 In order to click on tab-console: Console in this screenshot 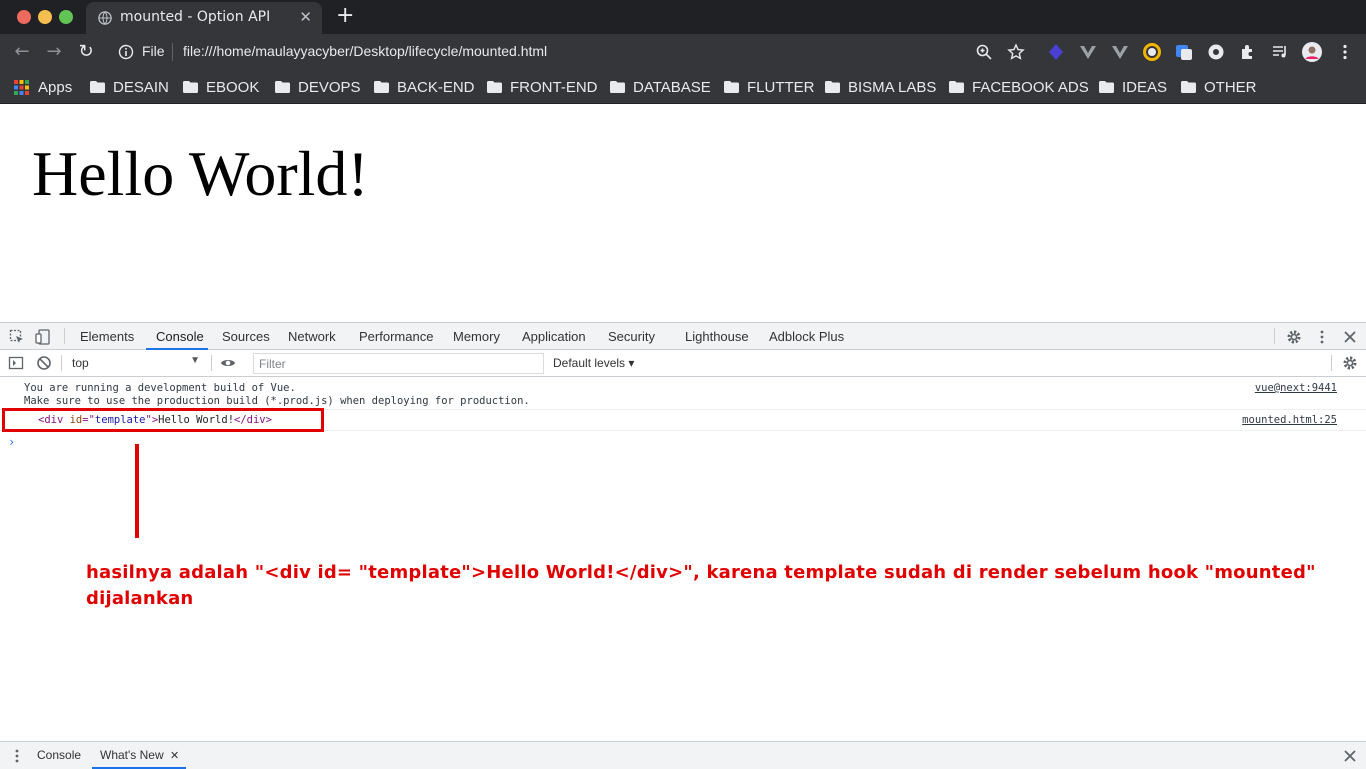, I will do `click(180, 336)`.